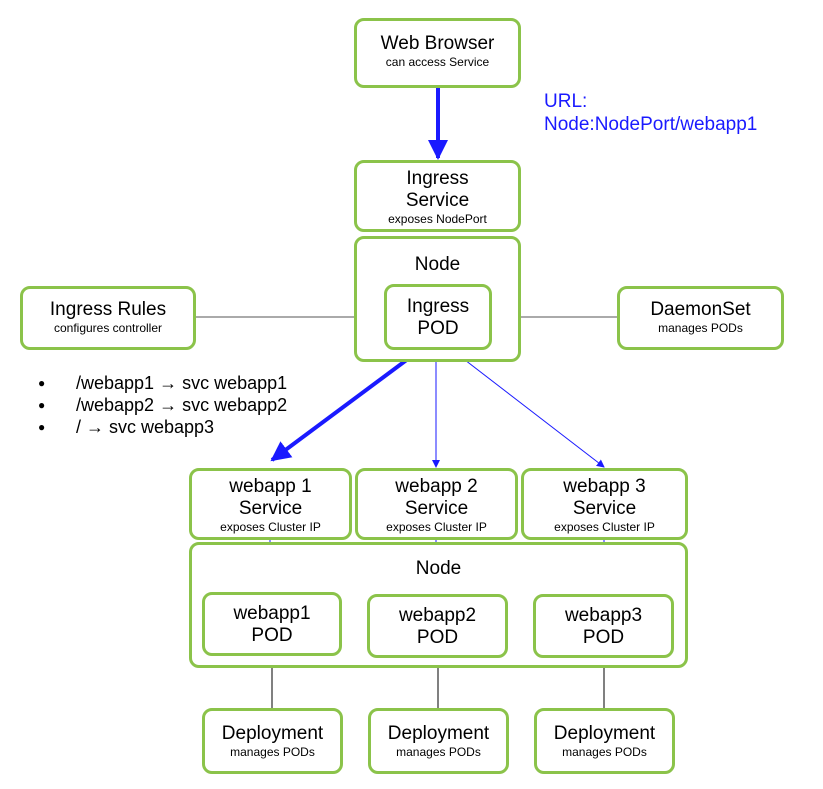  Describe the element at coordinates (437, 62) in the screenshot. I see `browser-subtitle: can access Service` at that location.